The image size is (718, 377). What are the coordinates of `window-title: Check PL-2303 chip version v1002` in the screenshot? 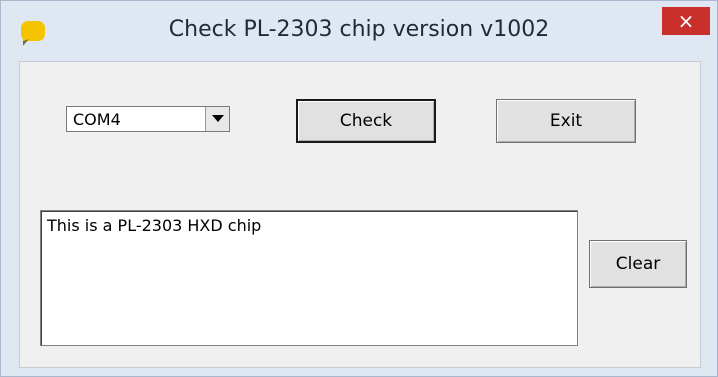 It's located at (359, 29).